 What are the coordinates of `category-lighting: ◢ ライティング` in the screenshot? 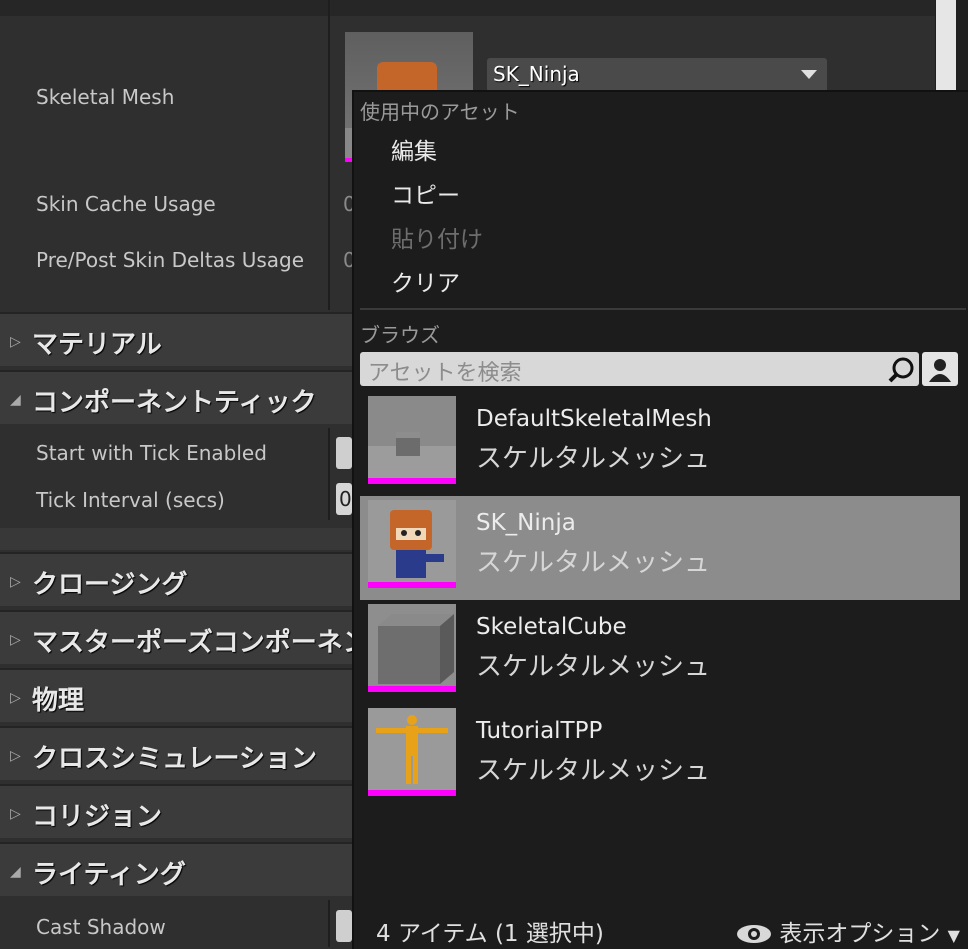 It's located at (176, 869).